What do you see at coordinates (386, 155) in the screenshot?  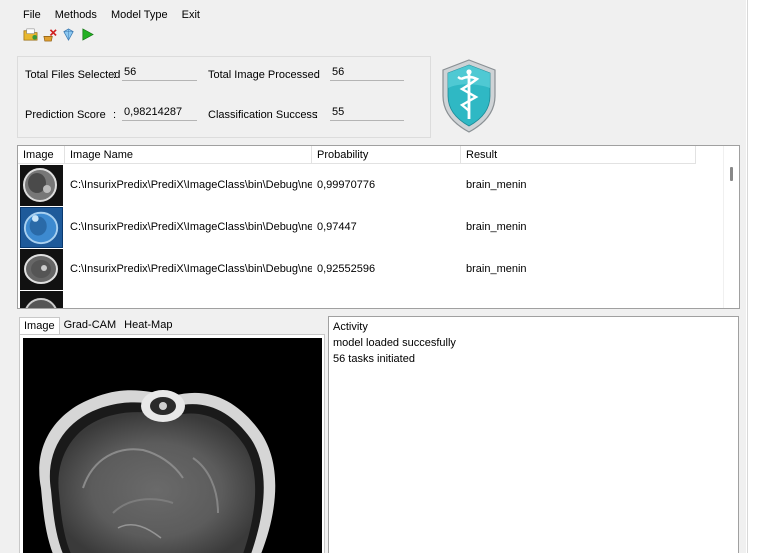 I see `column-probability: Probability` at bounding box center [386, 155].